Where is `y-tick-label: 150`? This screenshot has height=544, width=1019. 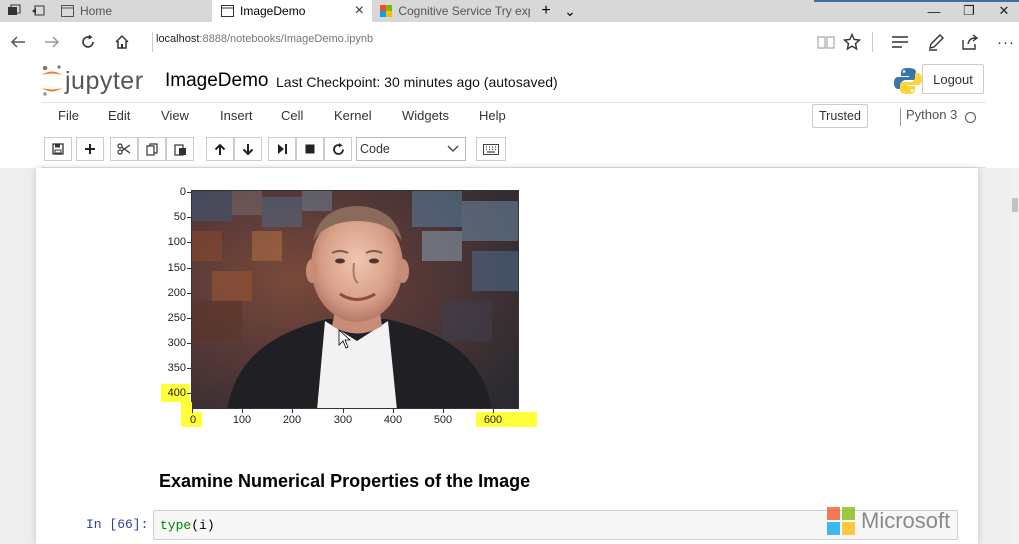 y-tick-label: 150 is located at coordinates (176, 268).